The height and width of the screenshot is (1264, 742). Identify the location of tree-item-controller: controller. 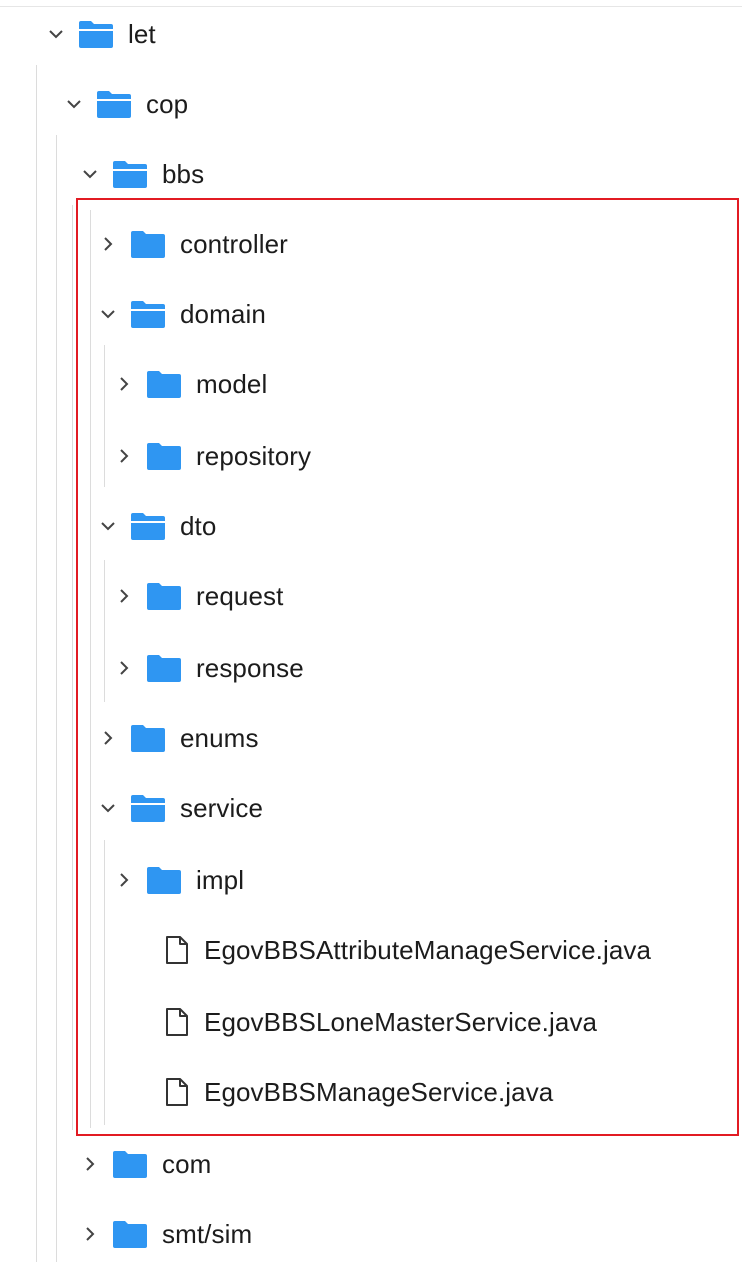
(191, 244).